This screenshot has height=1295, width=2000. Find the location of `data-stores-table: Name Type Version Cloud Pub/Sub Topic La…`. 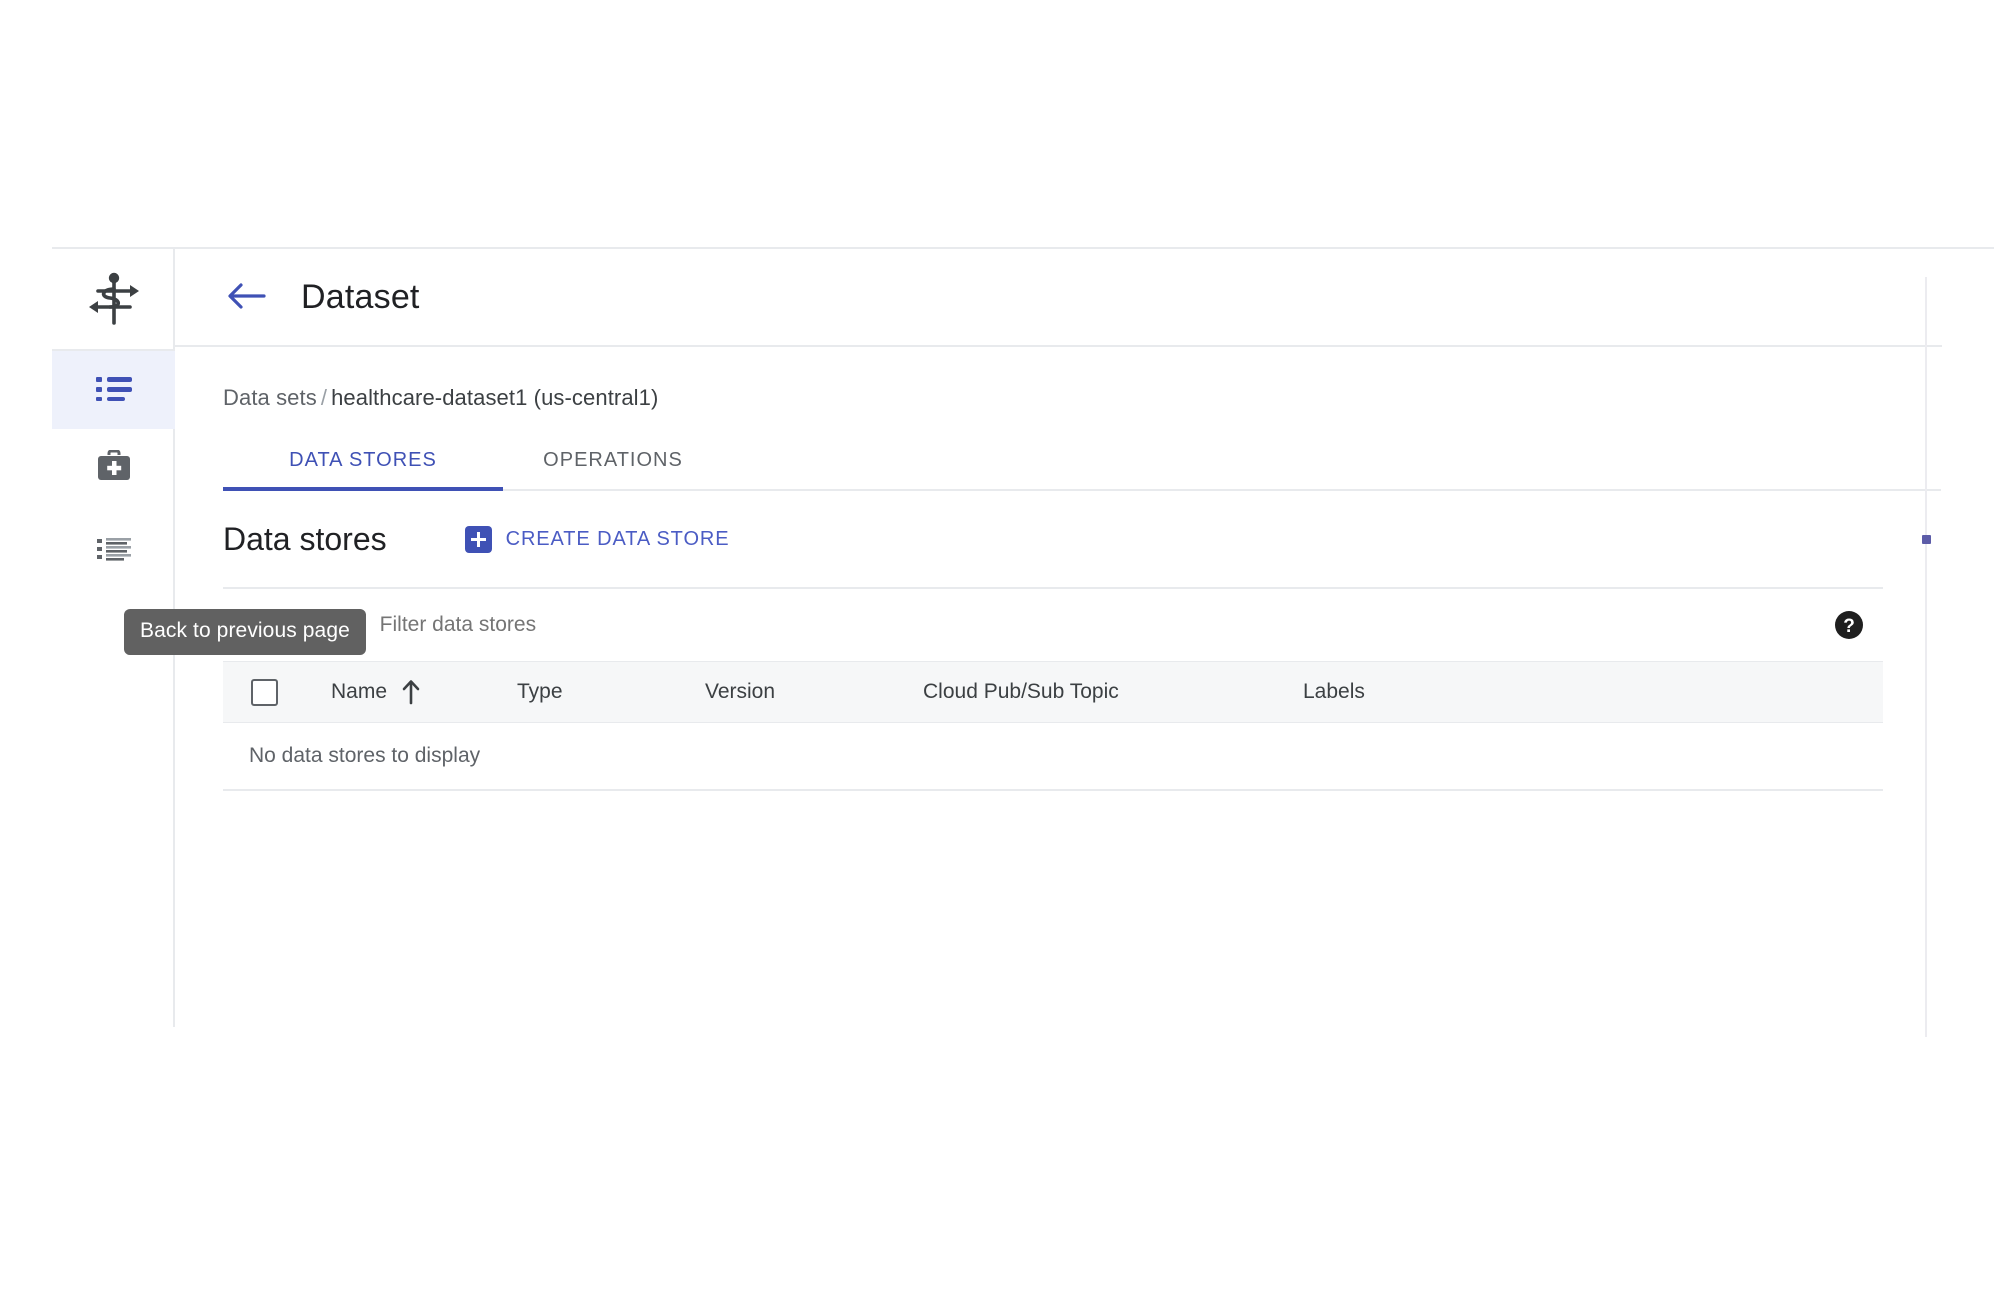

data-stores-table: Name Type Version Cloud Pub/Sub Topic La… is located at coordinates (1053, 726).